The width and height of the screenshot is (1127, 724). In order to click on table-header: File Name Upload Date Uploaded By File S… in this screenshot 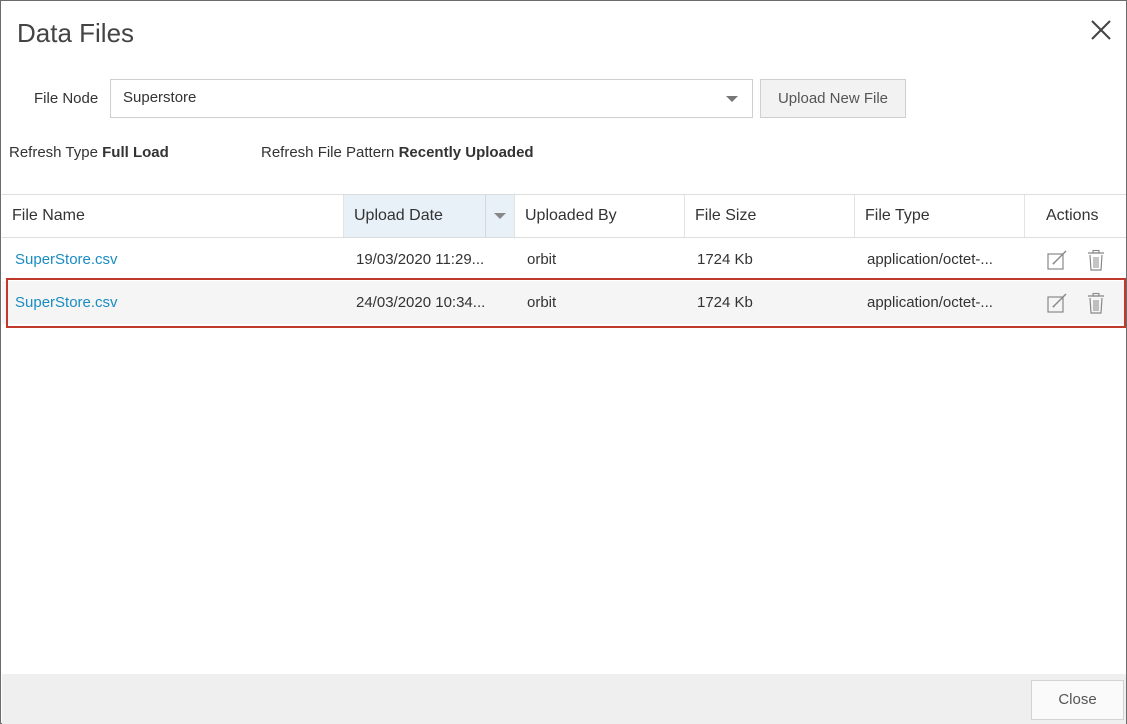, I will do `click(564, 216)`.